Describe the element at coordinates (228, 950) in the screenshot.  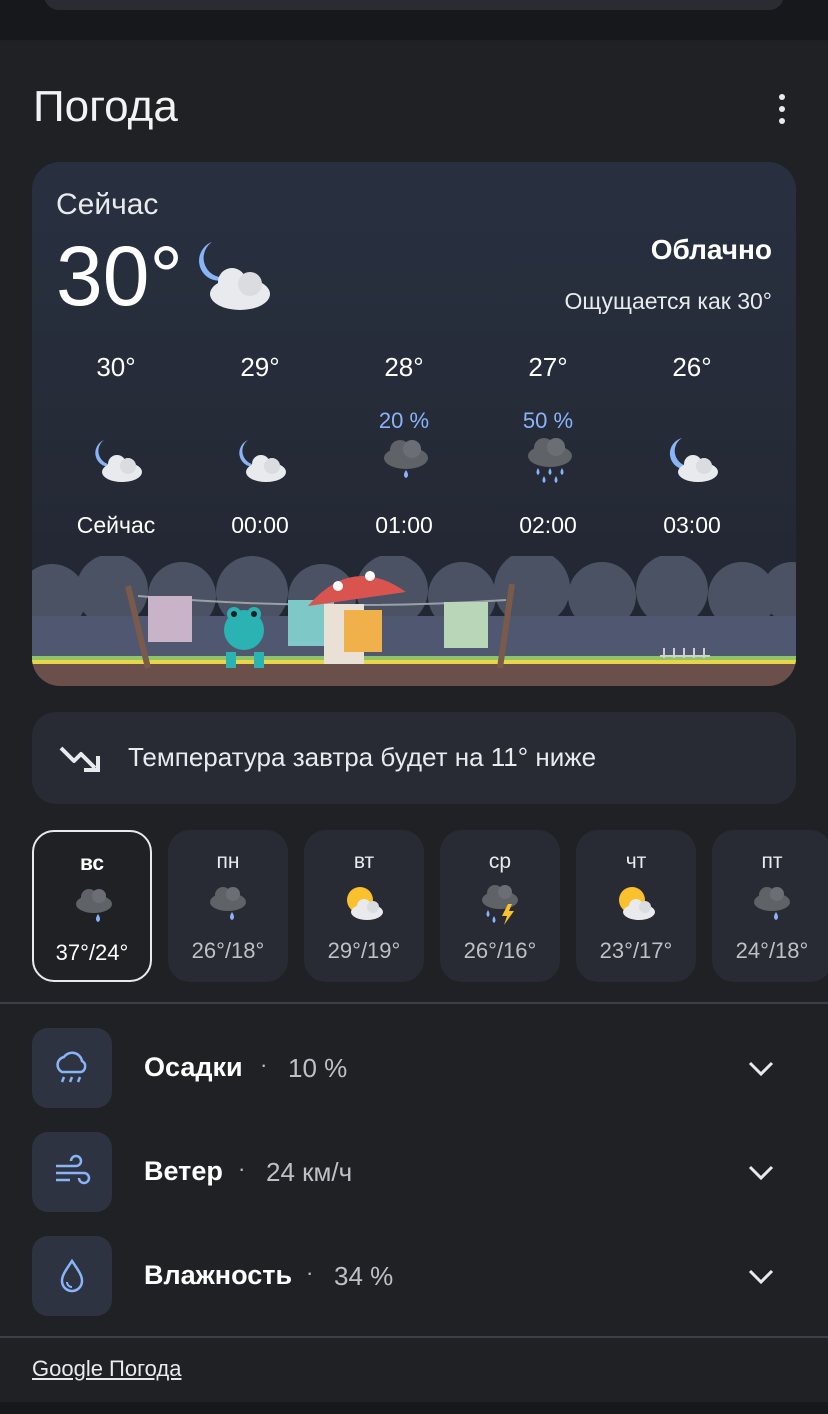
I see `day-temps: 26°/18°` at that location.